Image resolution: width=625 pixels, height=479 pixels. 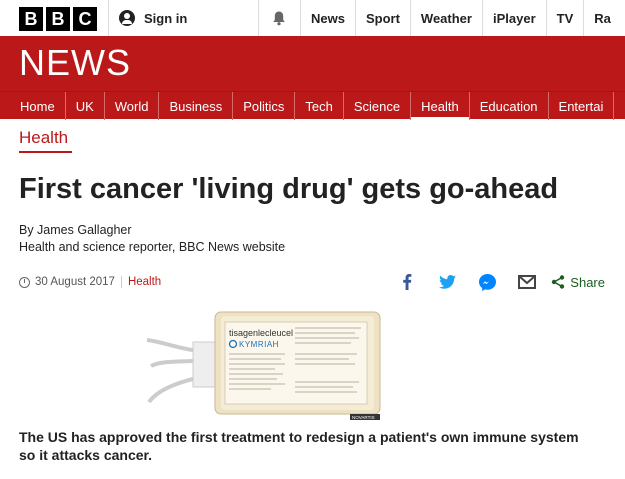 I want to click on image-badge: NOVARTIS, so click(x=363, y=417).